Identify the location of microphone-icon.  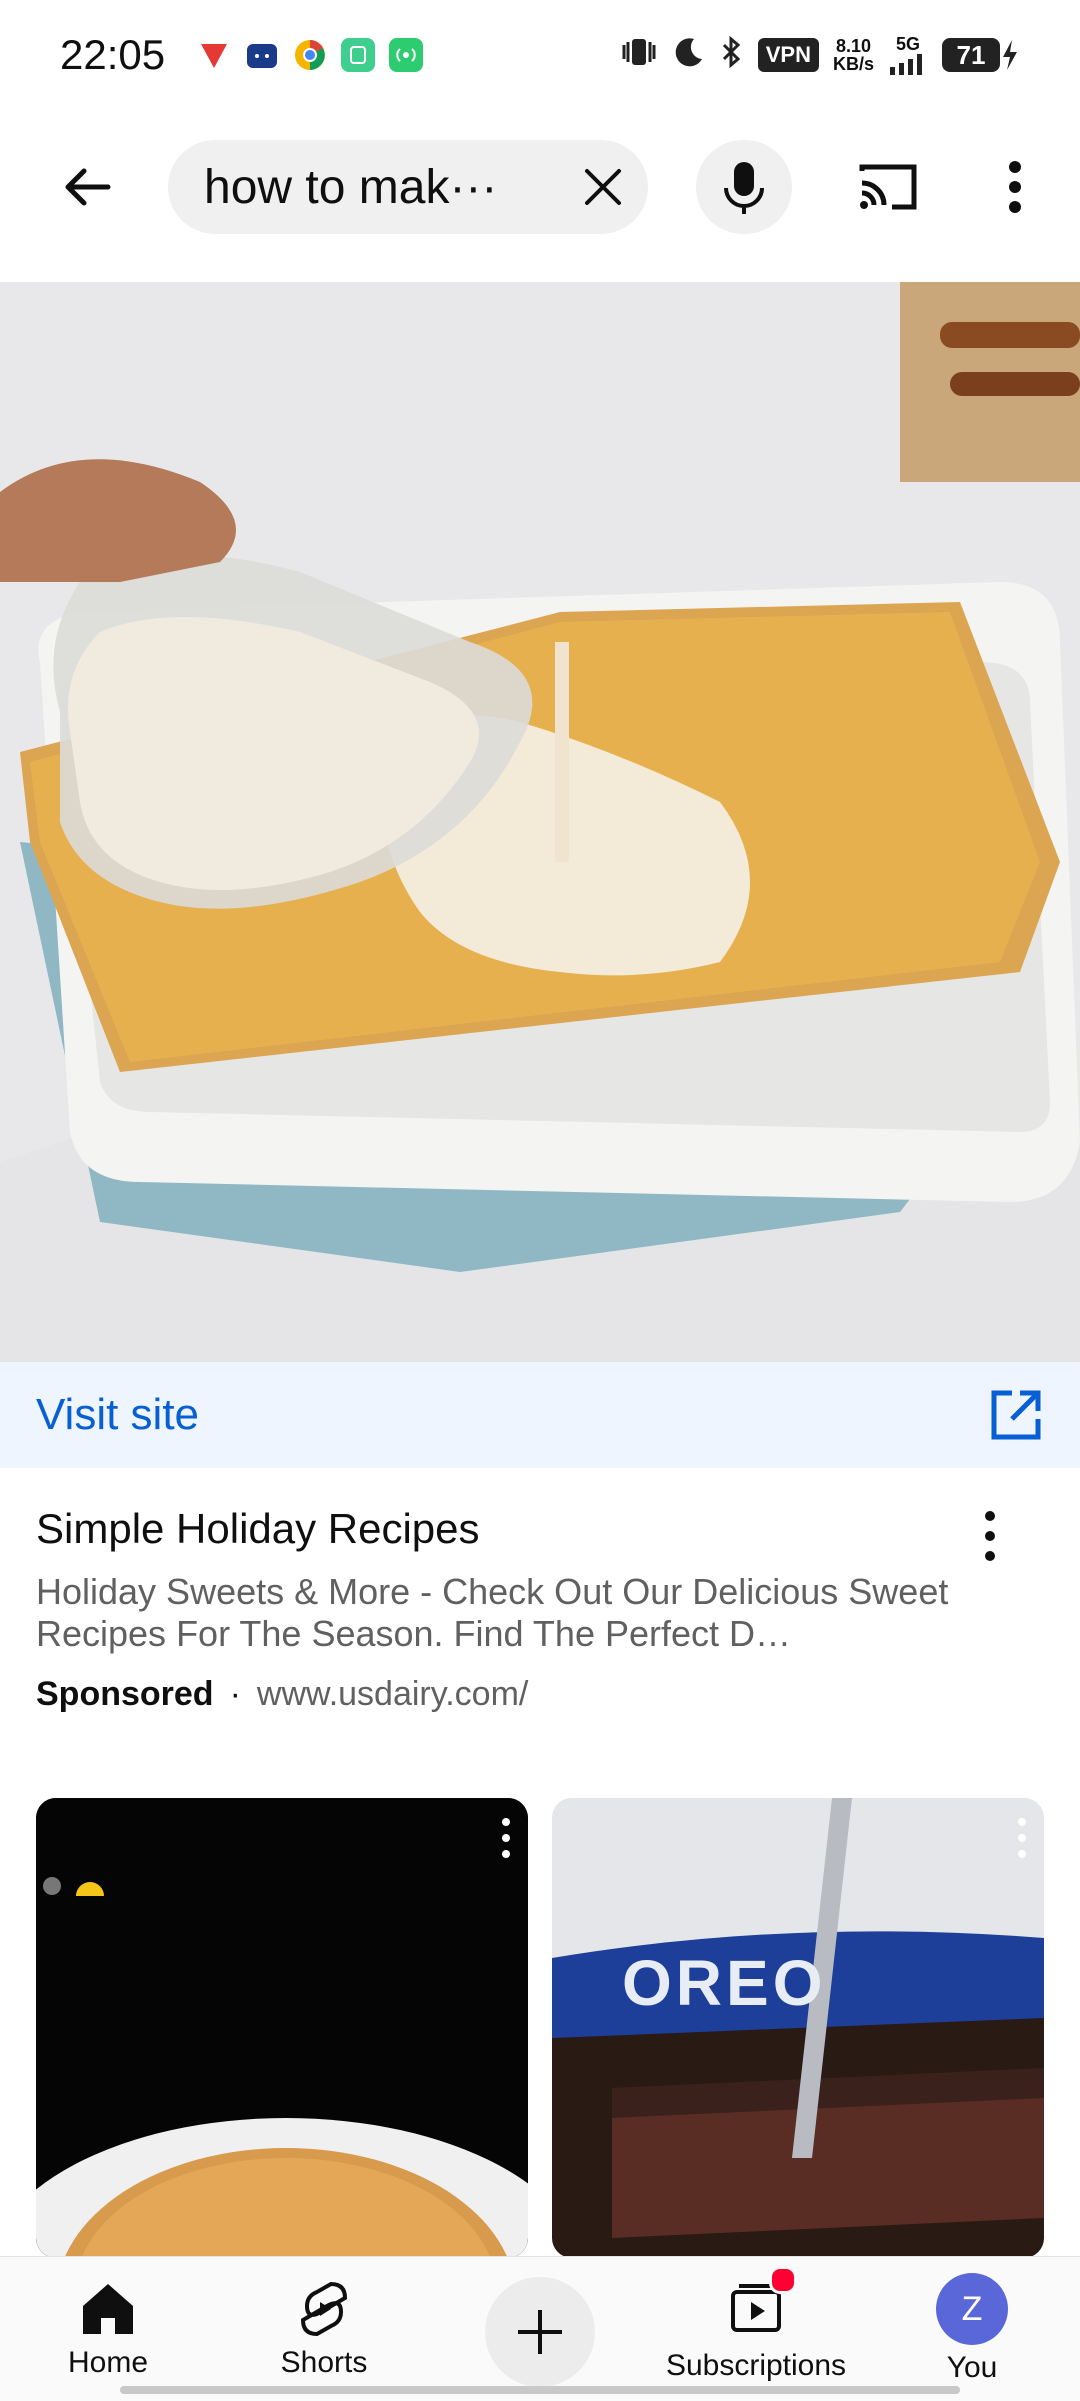
(744, 188).